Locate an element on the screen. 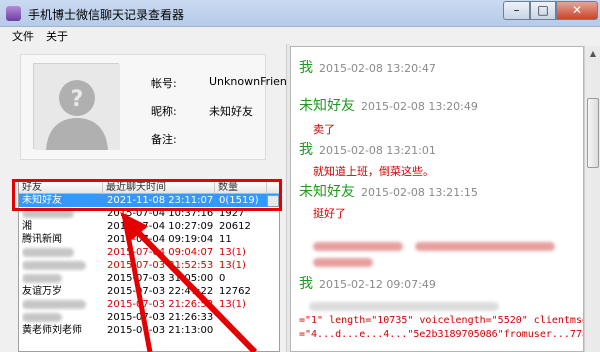 The width and height of the screenshot is (600, 352). menu-bar: 文件 关于 is located at coordinates (300, 35).